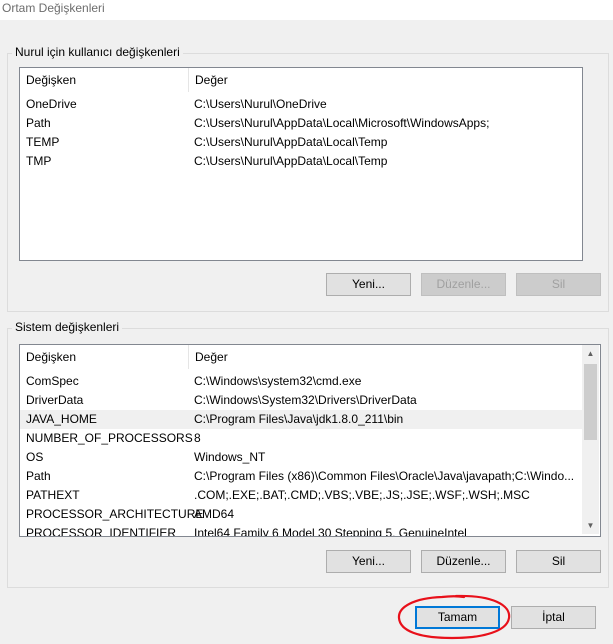 The height and width of the screenshot is (644, 613). Describe the element at coordinates (214, 514) in the screenshot. I see `variable-value: AMD64` at that location.